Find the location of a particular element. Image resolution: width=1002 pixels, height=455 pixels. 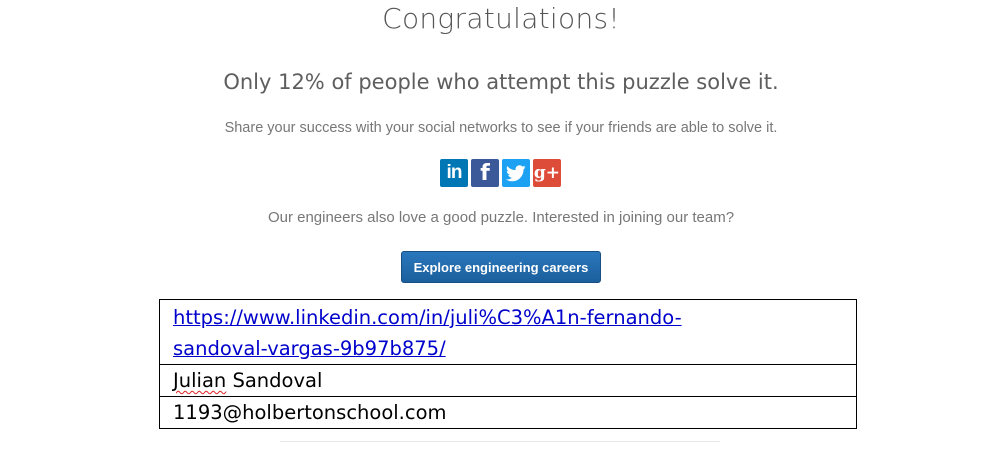

name-first: Julian is located at coordinates (200, 380).